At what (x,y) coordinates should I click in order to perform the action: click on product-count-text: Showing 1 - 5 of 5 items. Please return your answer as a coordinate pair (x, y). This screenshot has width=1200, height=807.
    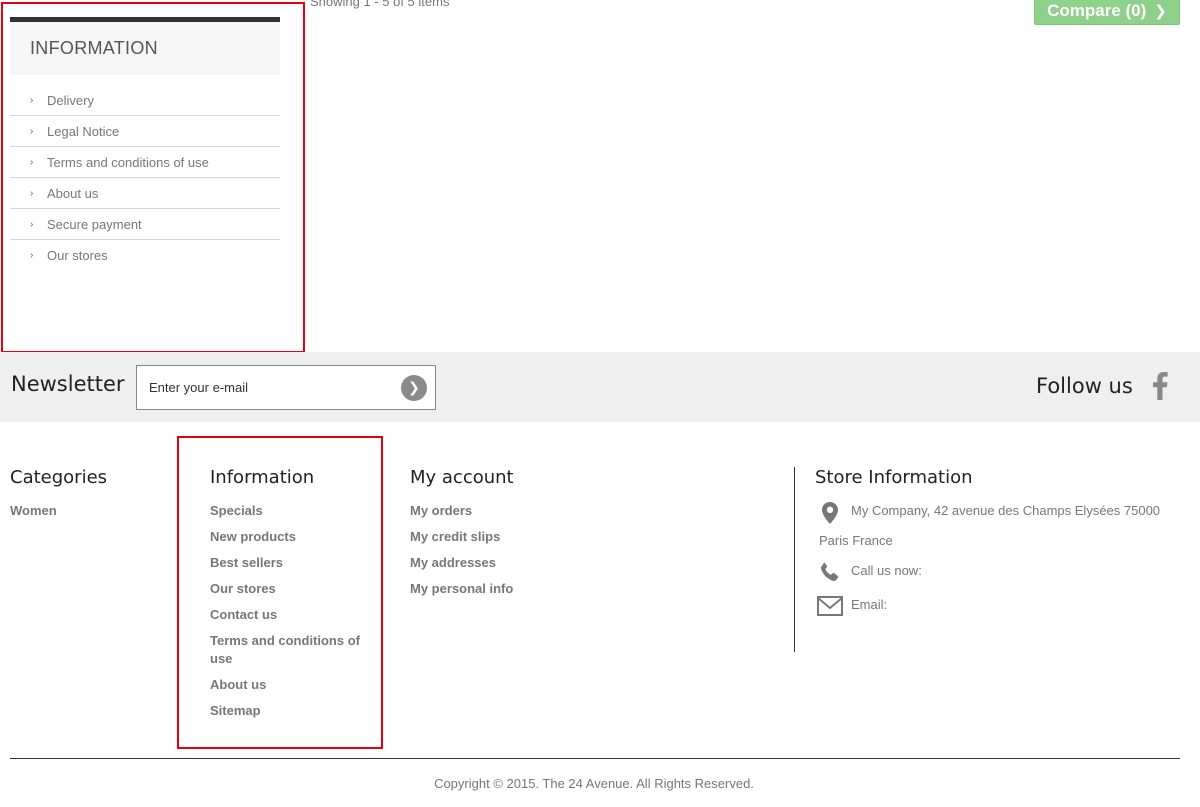
    Looking at the image, I should click on (380, 4).